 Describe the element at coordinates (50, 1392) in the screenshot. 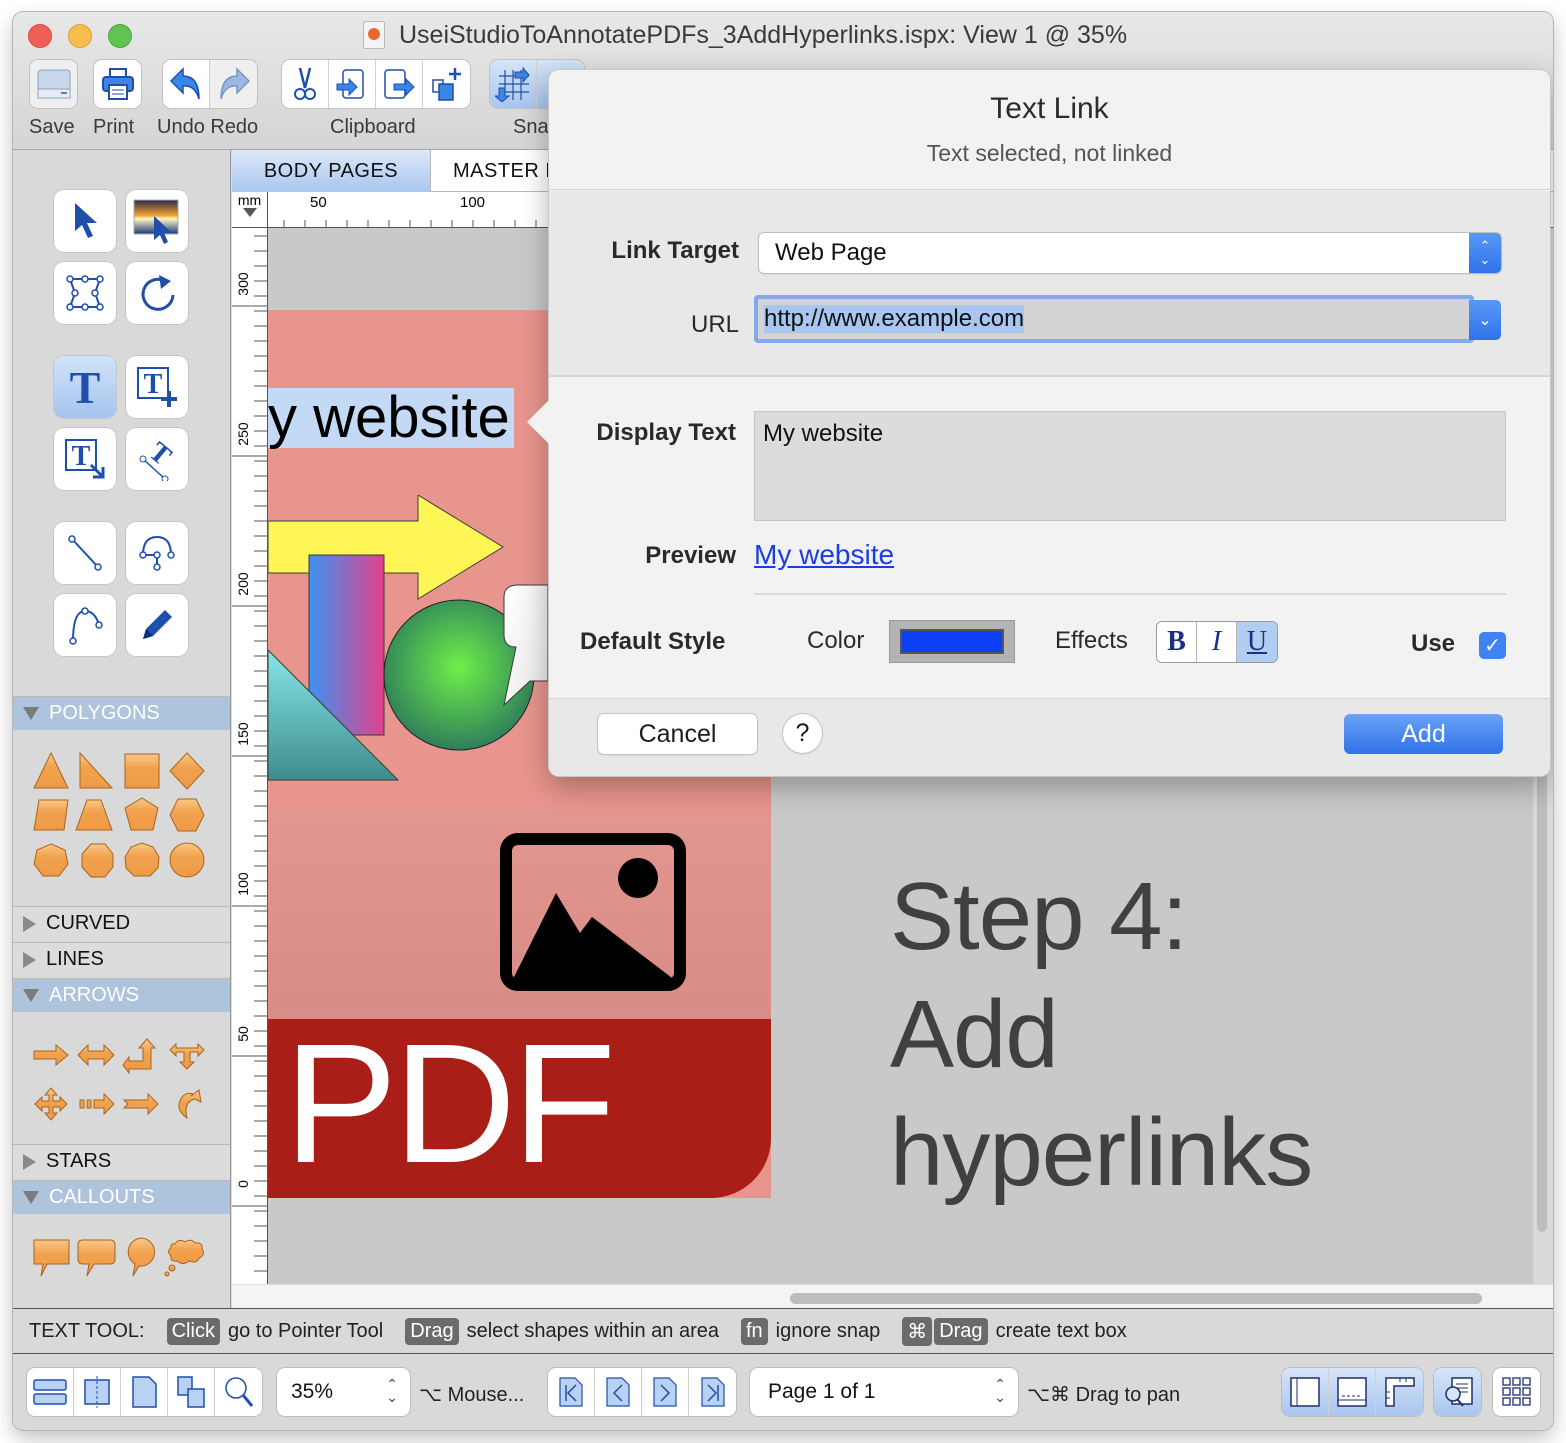

I see `continuous-view-button` at that location.